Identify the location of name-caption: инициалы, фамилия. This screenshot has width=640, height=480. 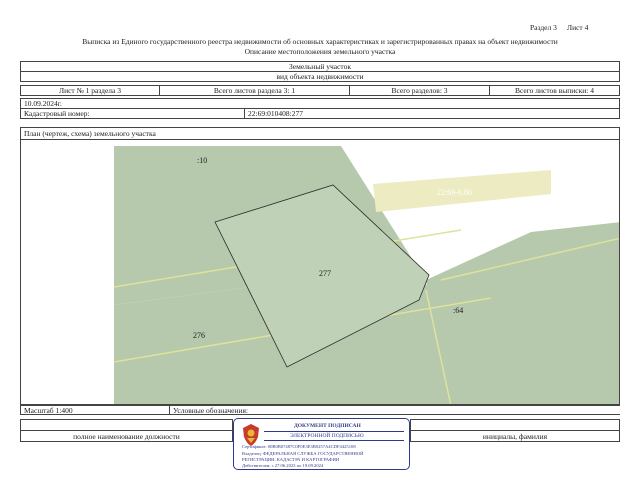
(515, 436).